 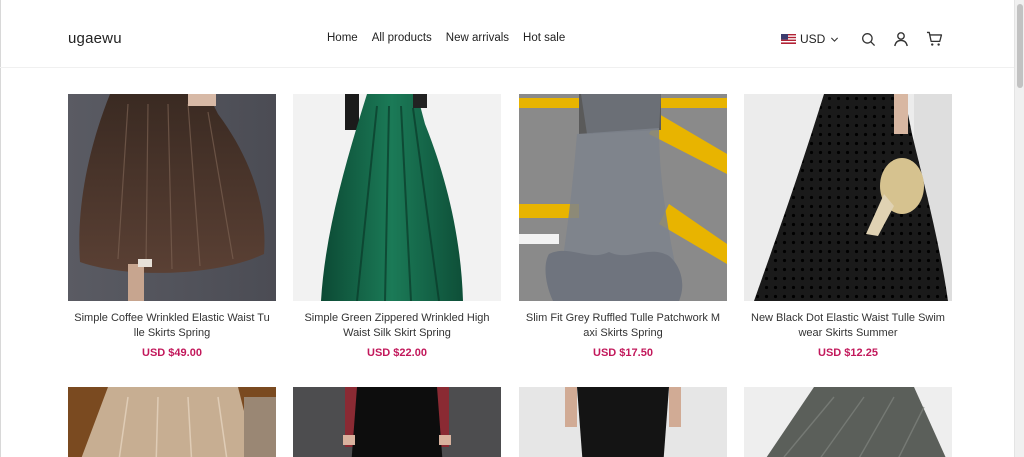 I want to click on currency-label: USD, so click(x=813, y=39).